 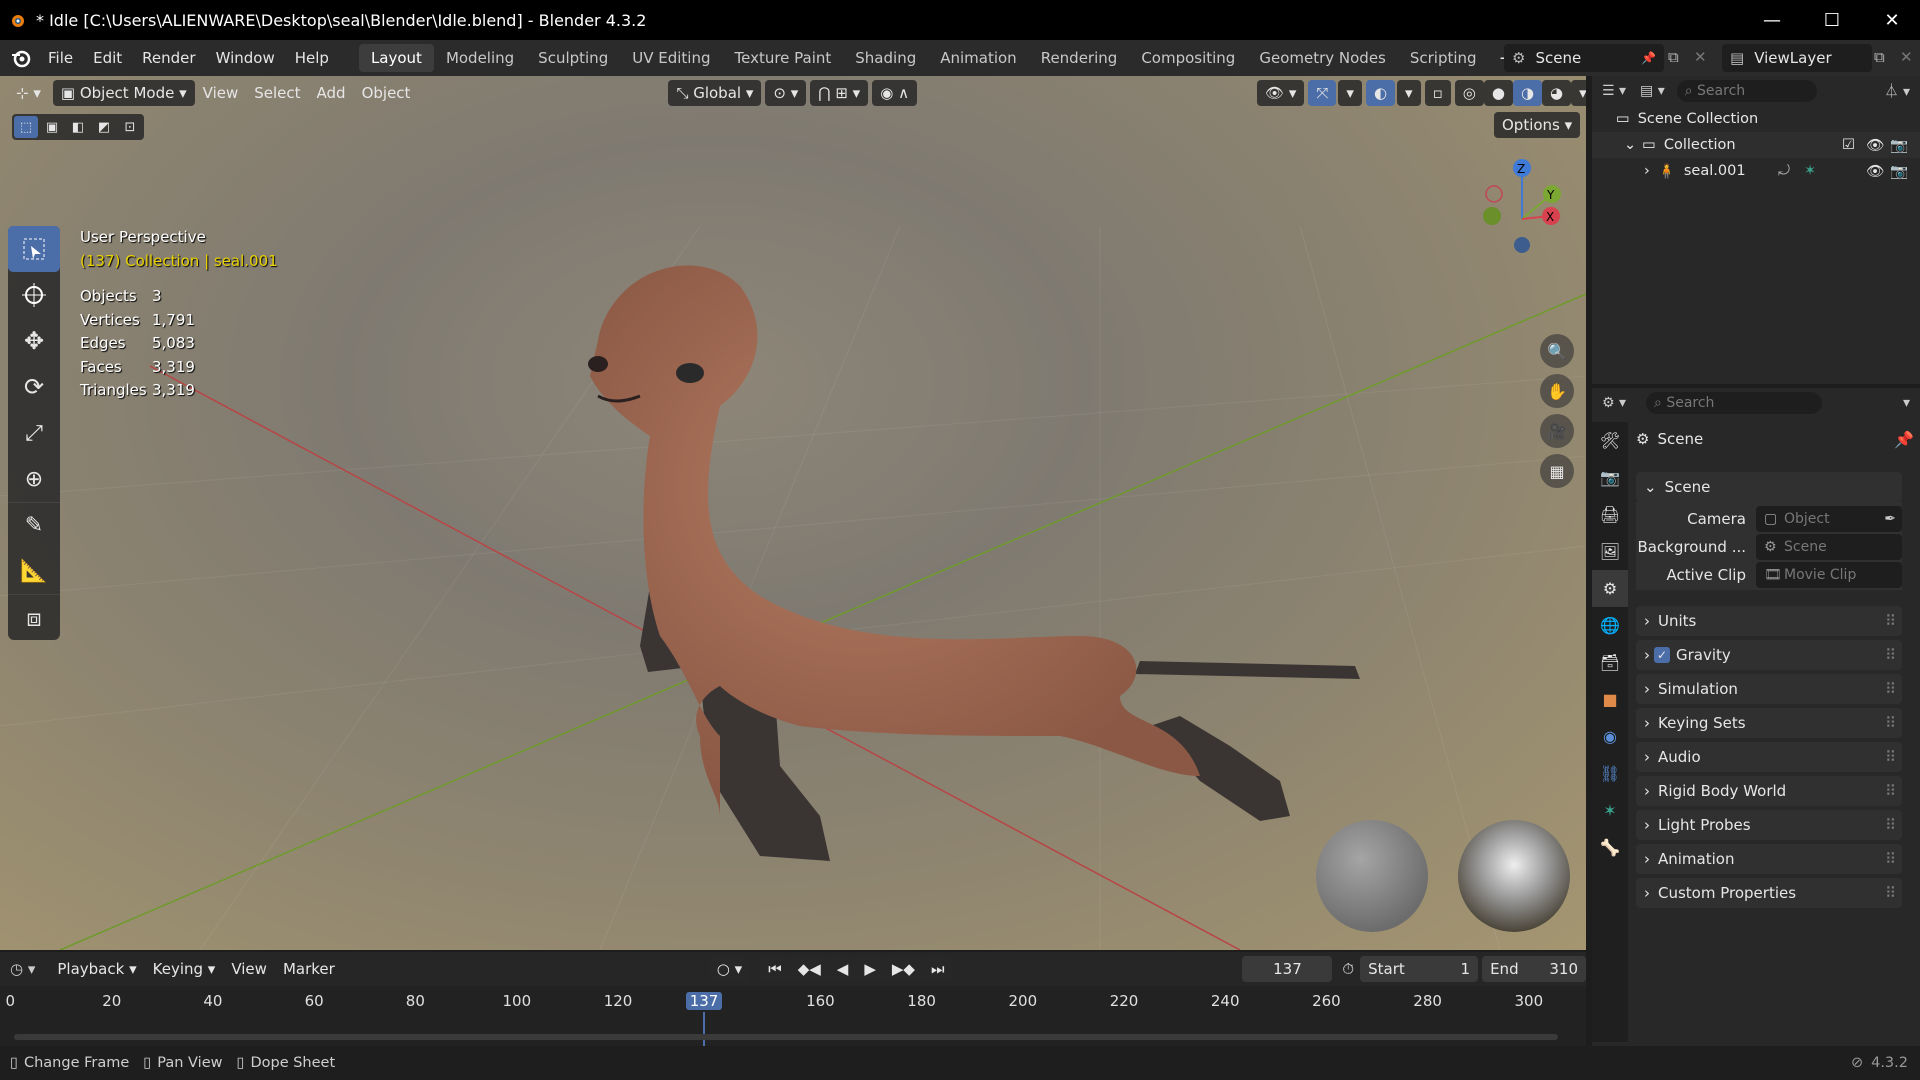 I want to click on select-subtract-icon: ◧, so click(x=78, y=127).